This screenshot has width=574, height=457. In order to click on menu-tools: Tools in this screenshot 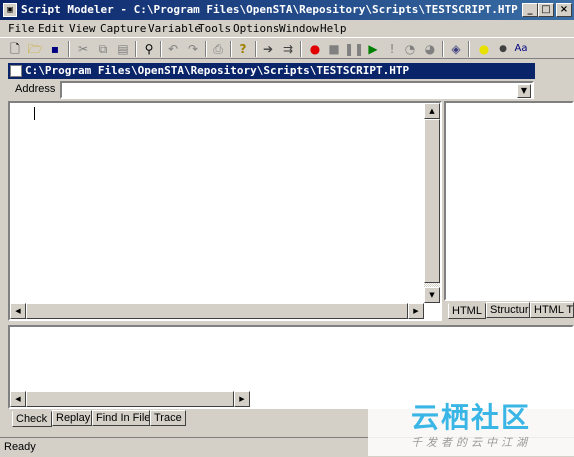, I will do `click(214, 28)`.